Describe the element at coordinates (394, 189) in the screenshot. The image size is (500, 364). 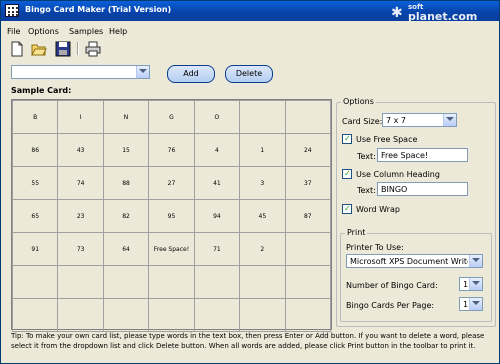
I see `column-heading-text-value: BINGO` at that location.